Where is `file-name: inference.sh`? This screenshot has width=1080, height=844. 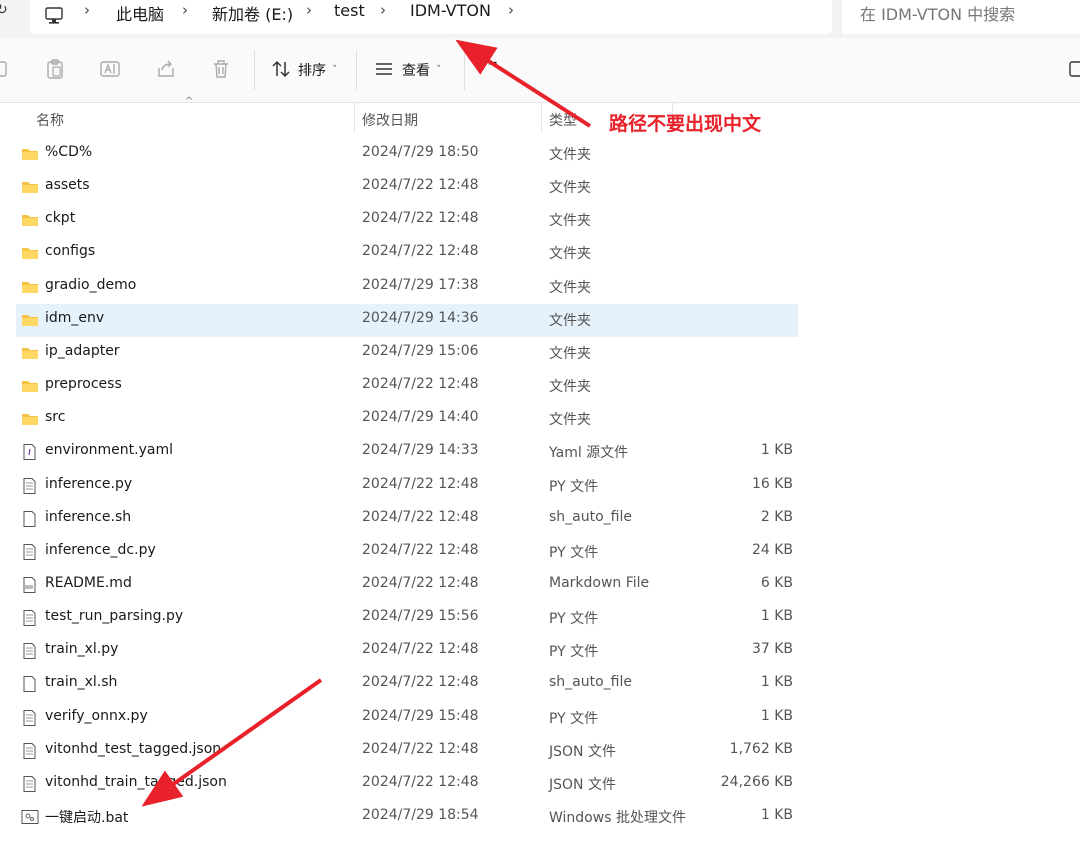
file-name: inference.sh is located at coordinates (88, 516).